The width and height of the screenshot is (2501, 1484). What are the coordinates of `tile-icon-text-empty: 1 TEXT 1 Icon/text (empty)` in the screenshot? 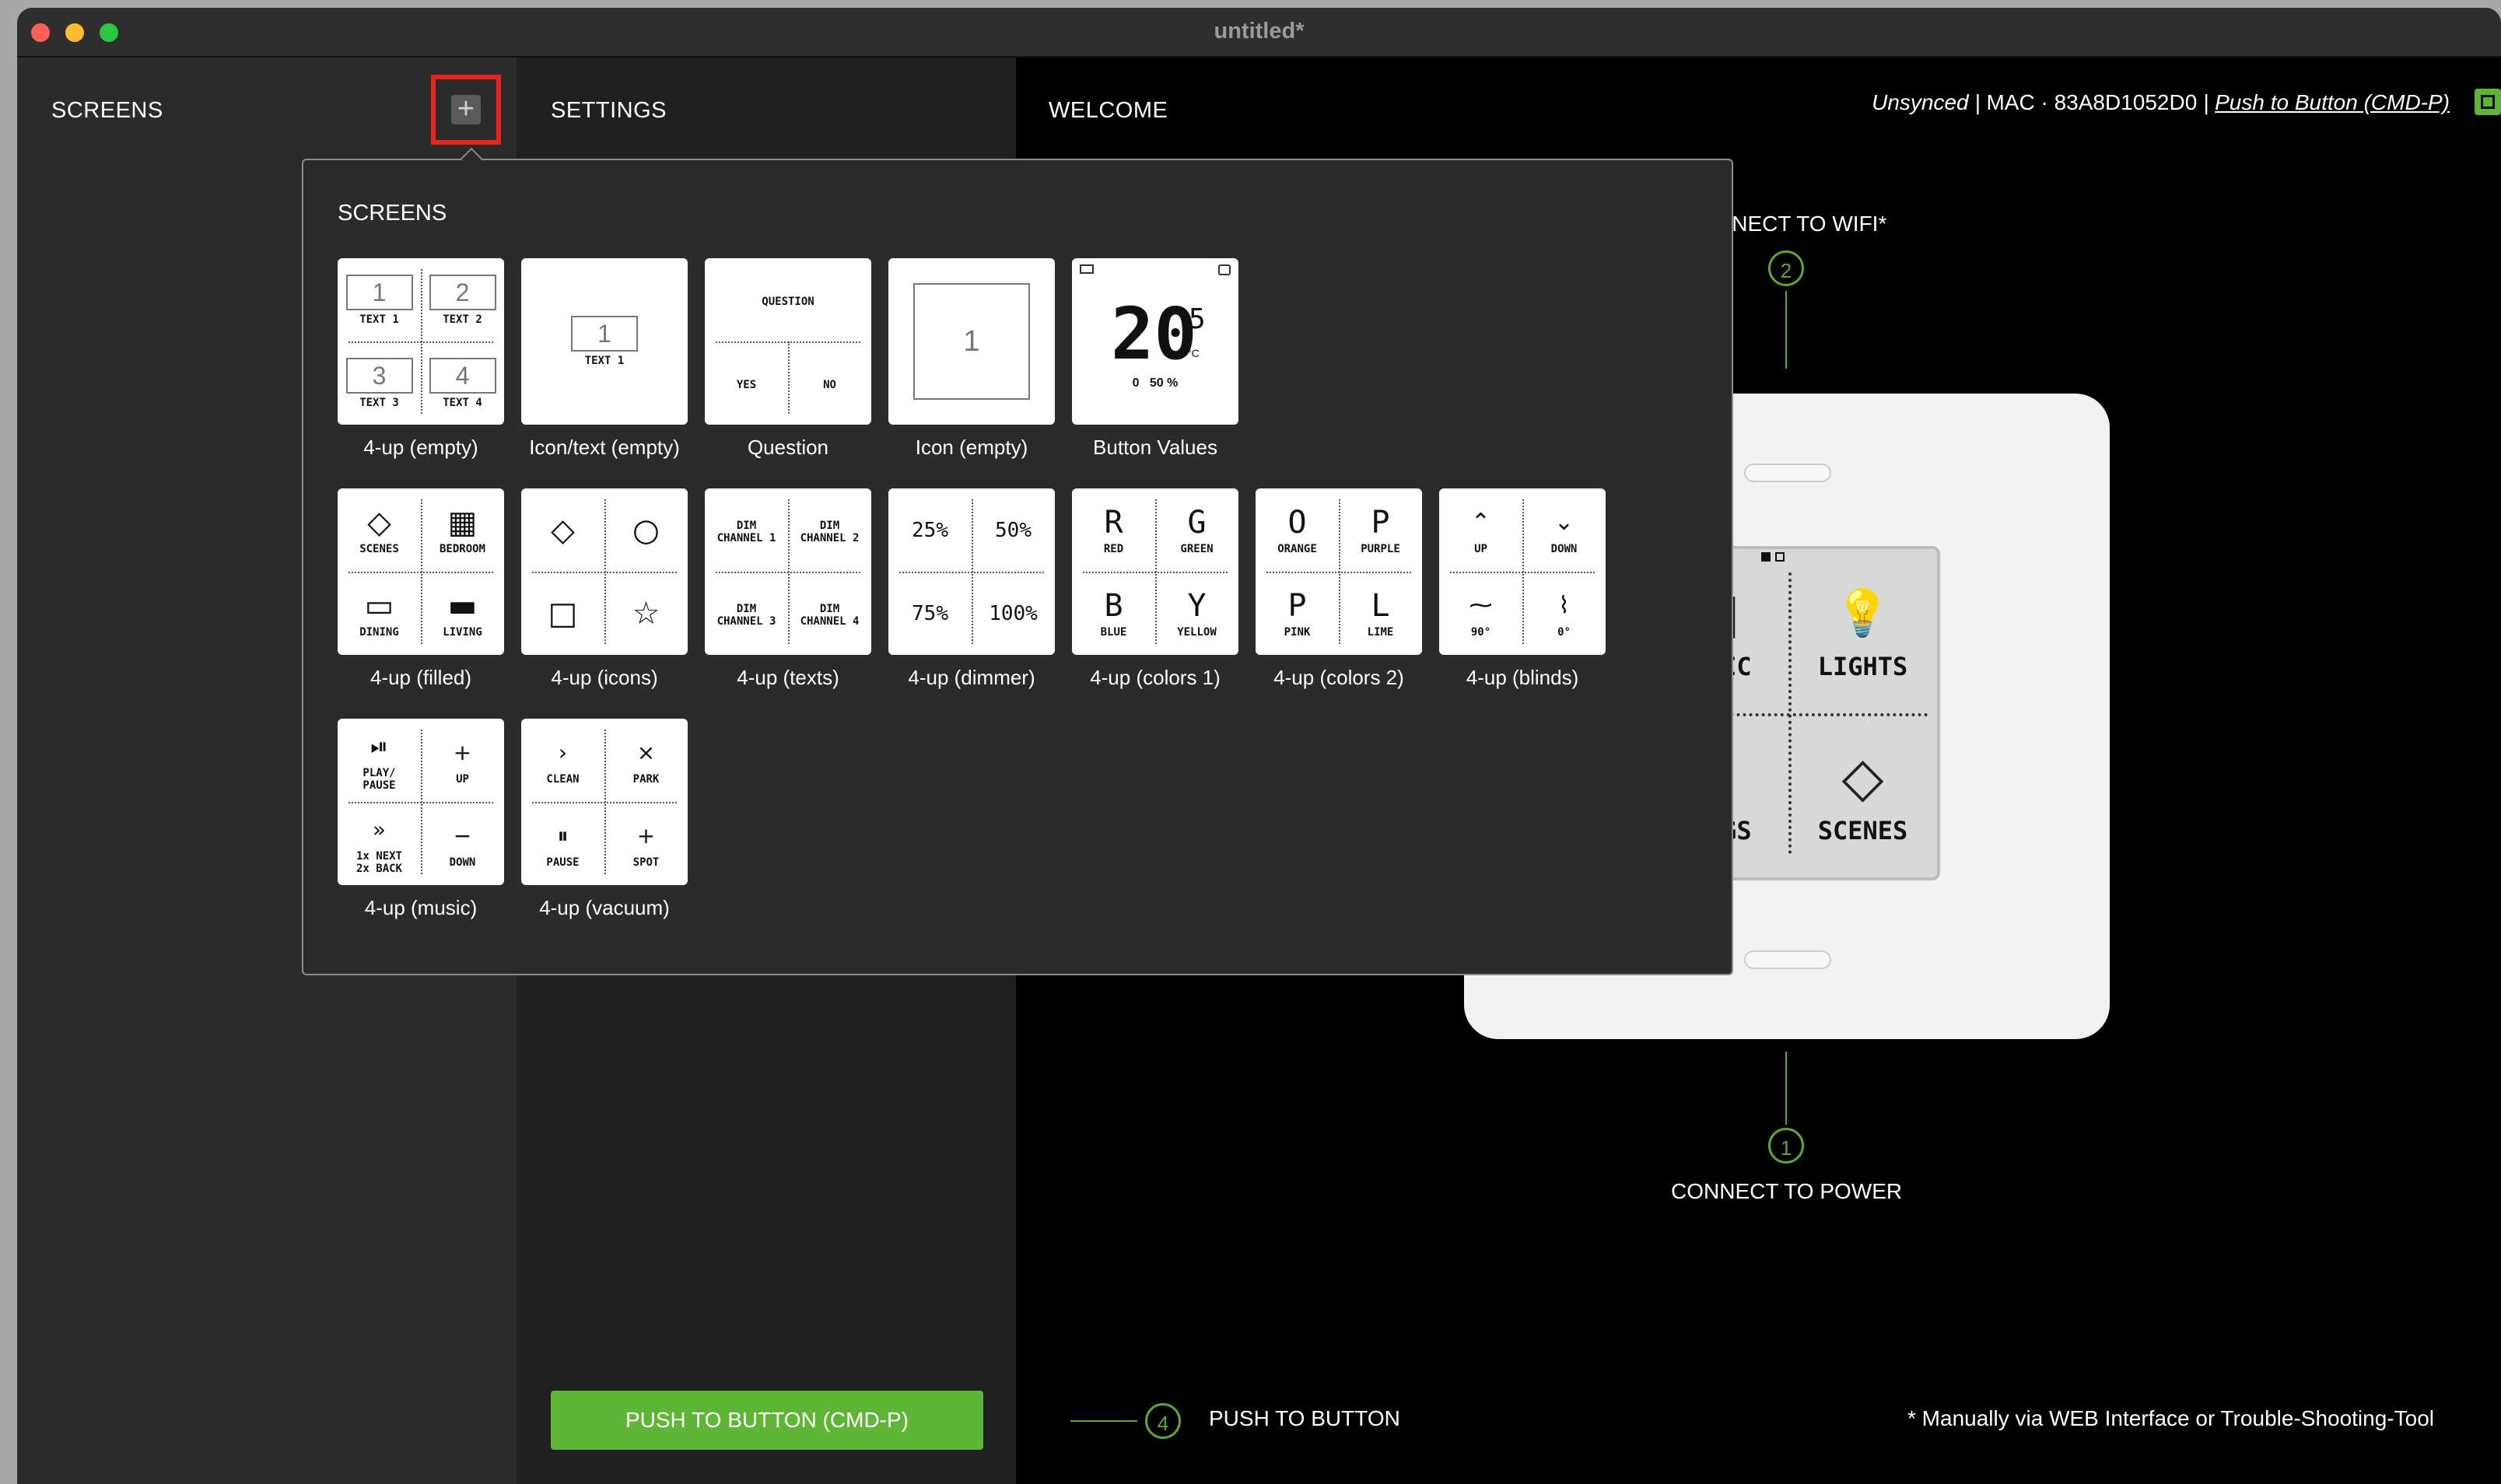 It's located at (604, 359).